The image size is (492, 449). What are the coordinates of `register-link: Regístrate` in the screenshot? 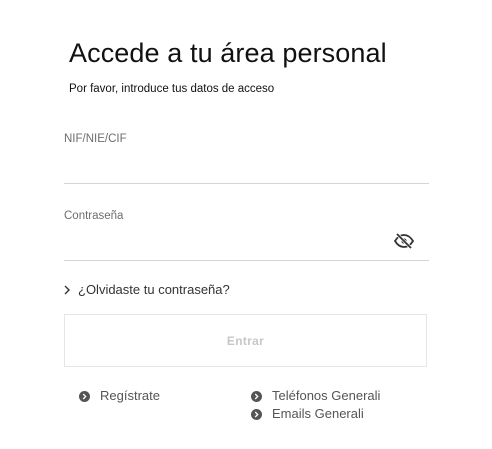 It's located at (119, 395).